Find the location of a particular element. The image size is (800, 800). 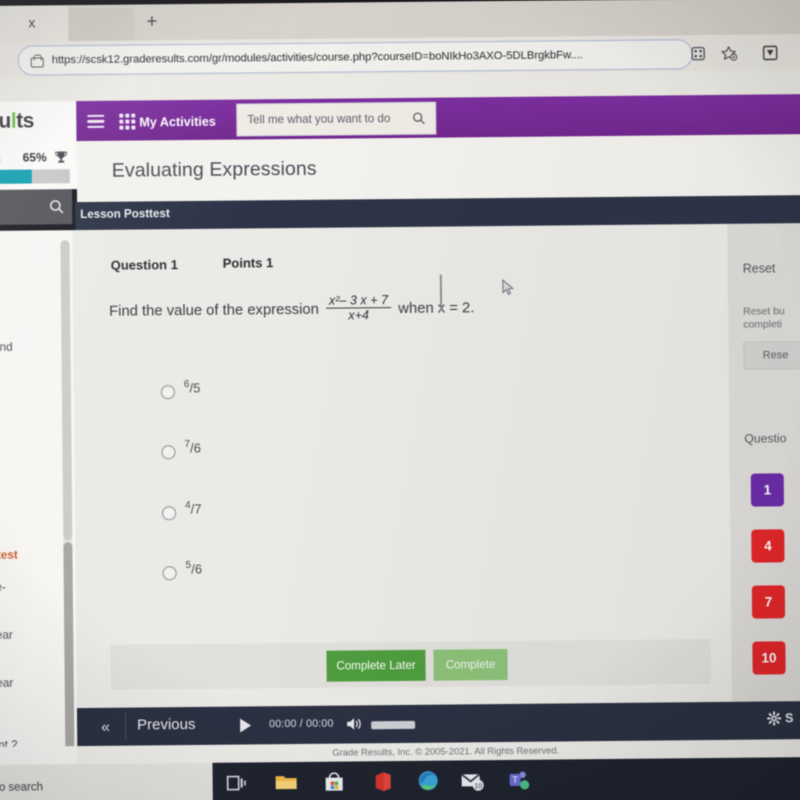

question-points: Points 1 is located at coordinates (248, 263).